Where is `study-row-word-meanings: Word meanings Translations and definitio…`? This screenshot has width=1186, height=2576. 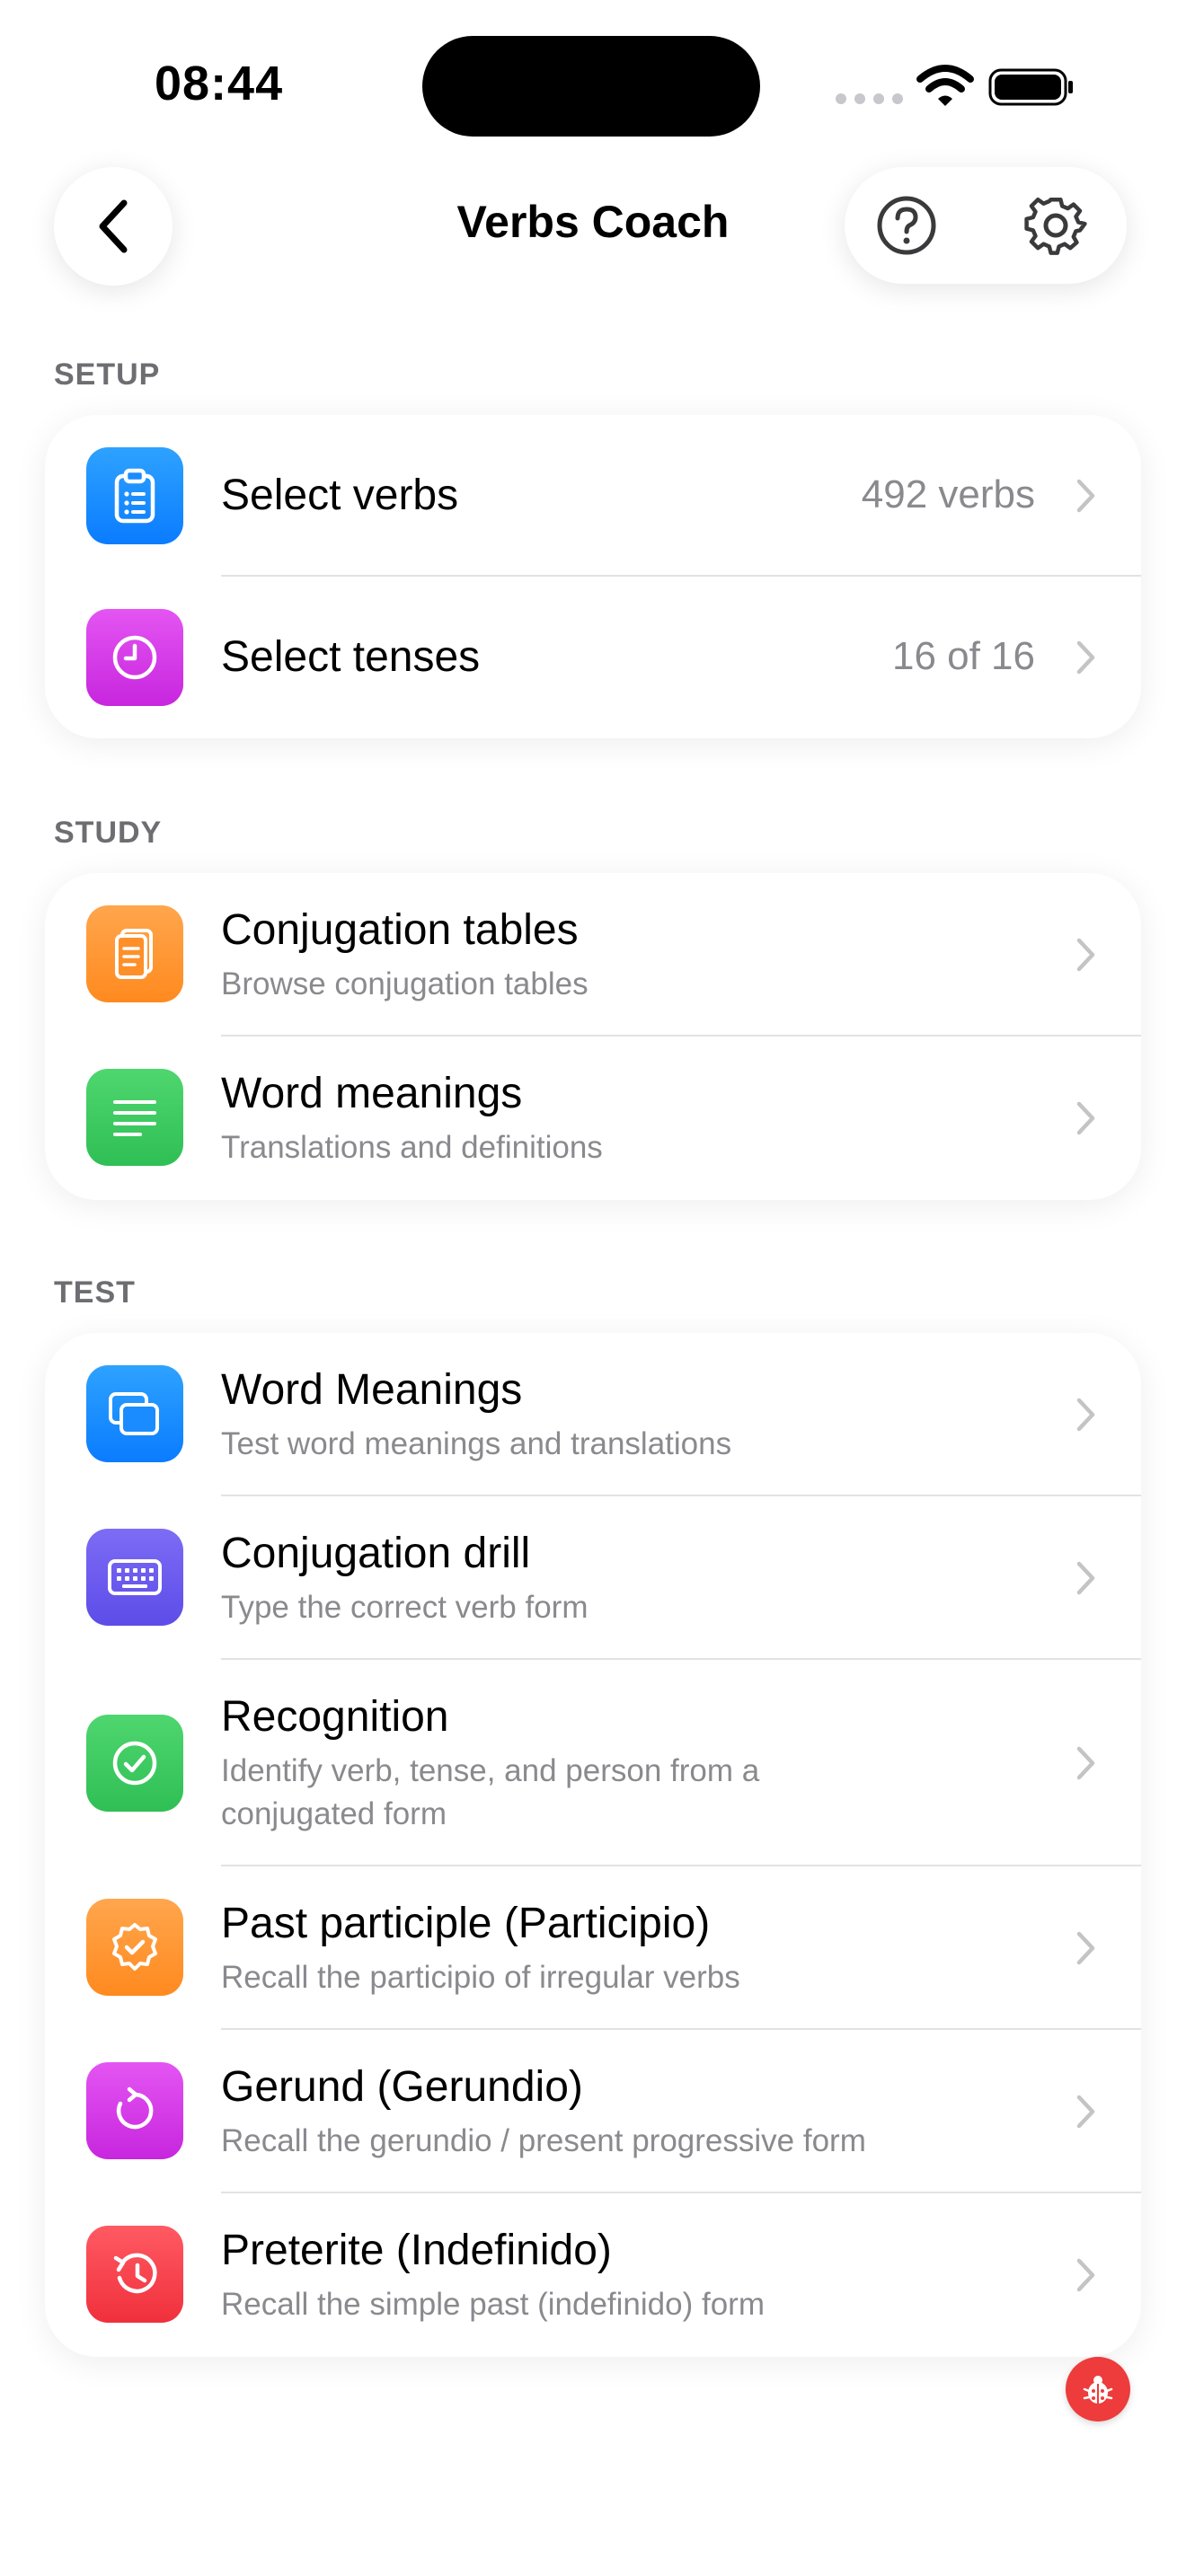 study-row-word-meanings: Word meanings Translations and definitio… is located at coordinates (593, 1118).